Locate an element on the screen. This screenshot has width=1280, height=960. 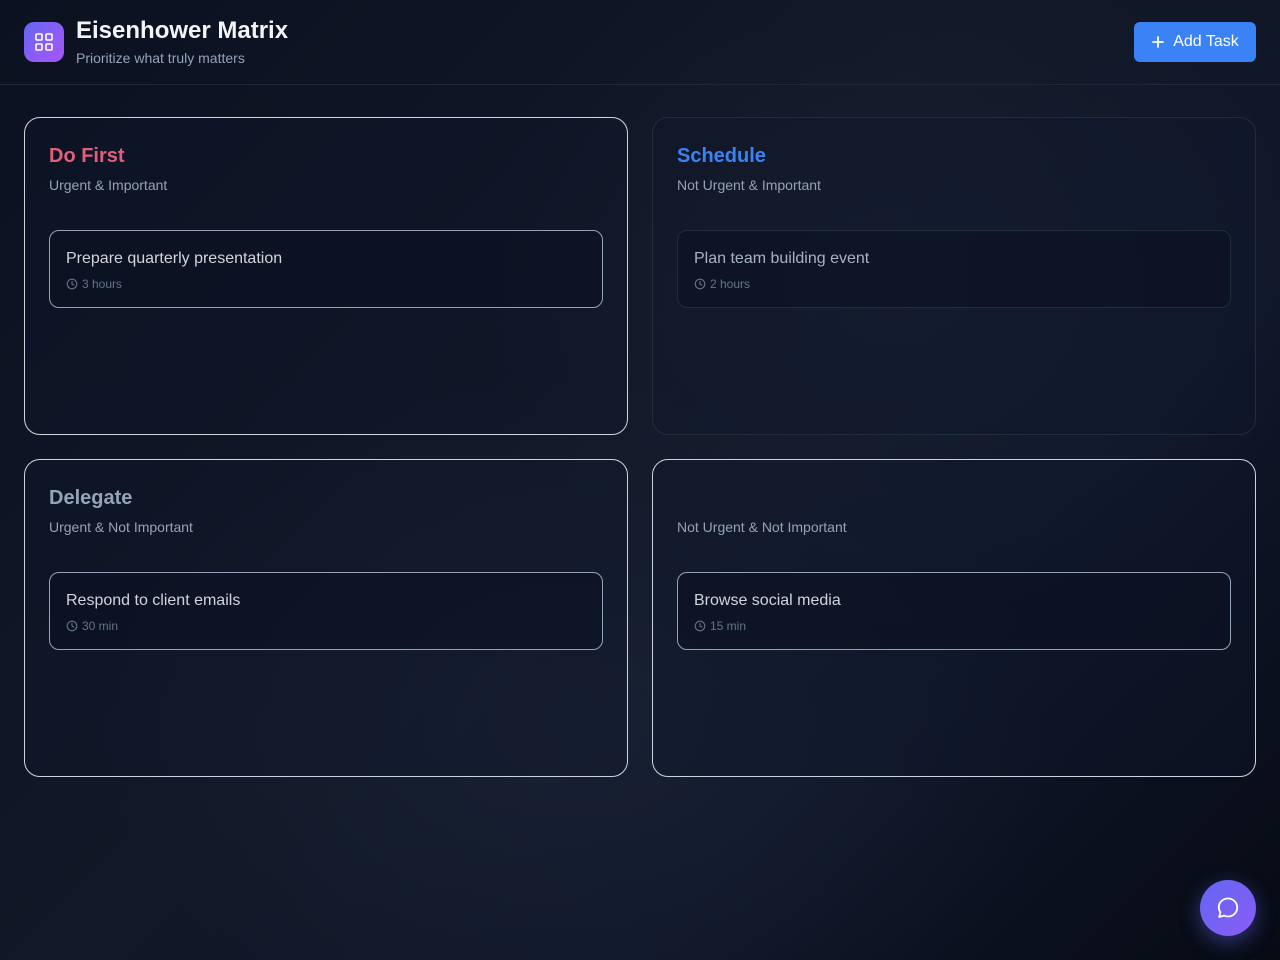
chat-bubble-icon is located at coordinates (1228, 907).